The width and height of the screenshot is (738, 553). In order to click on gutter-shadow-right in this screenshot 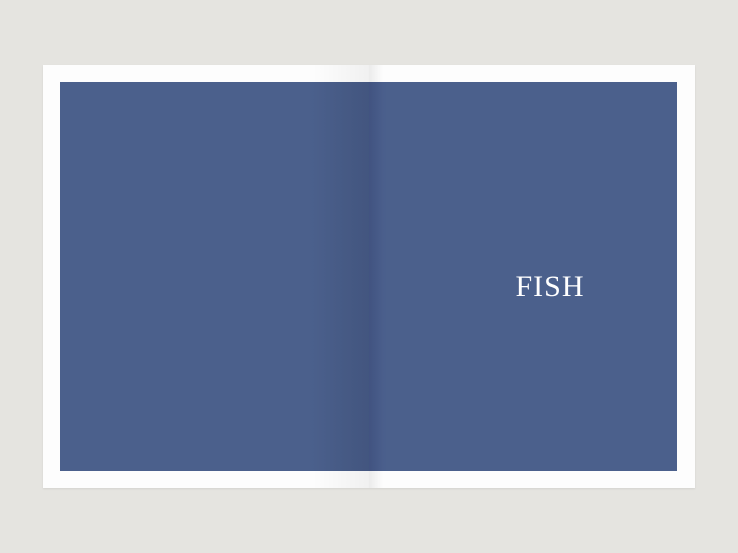, I will do `click(376, 276)`.